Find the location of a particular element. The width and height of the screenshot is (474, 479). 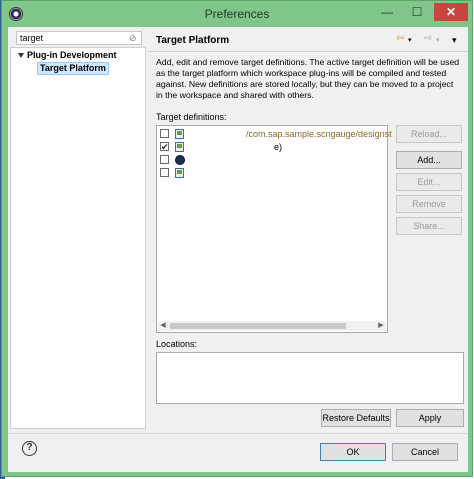

eclipse-target-icon is located at coordinates (180, 160).